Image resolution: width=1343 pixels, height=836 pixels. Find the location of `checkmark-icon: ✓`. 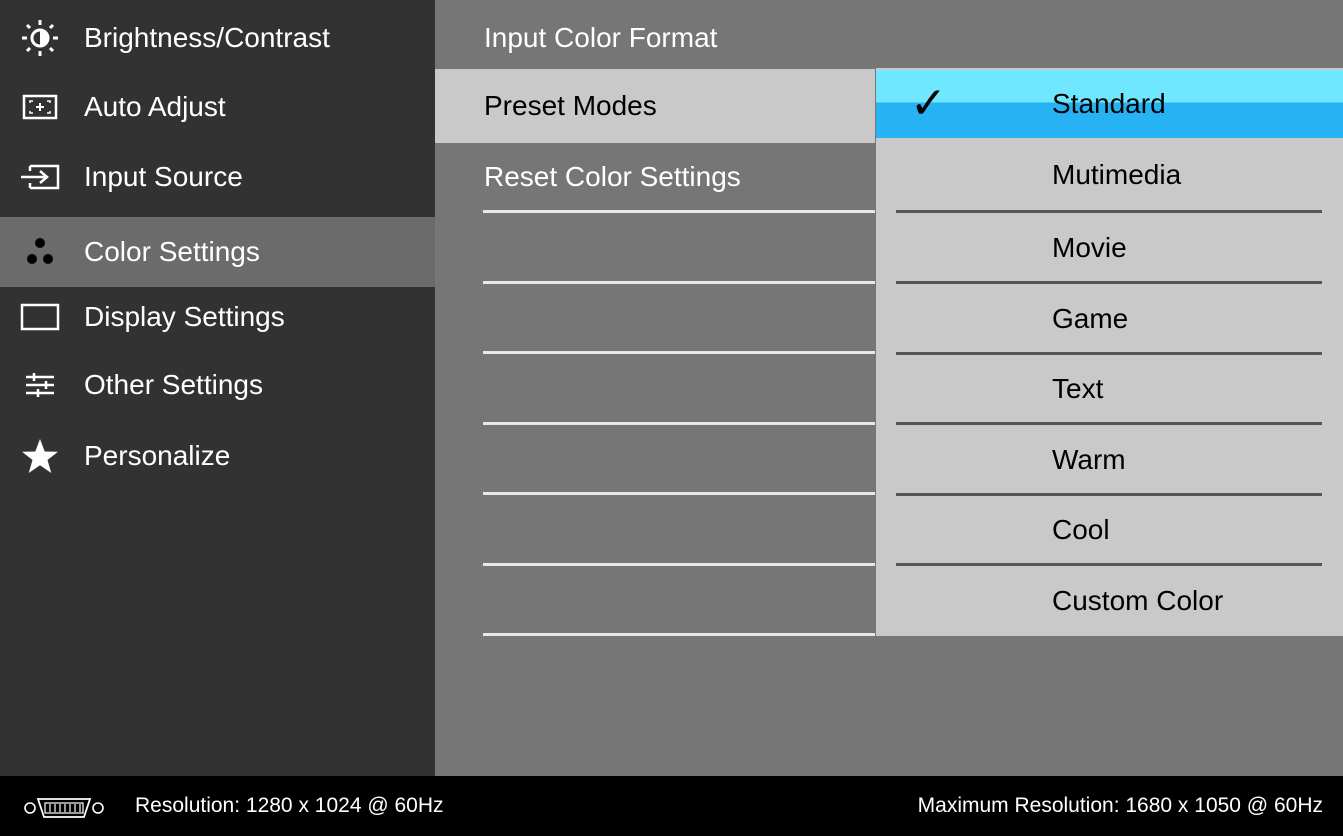

checkmark-icon: ✓ is located at coordinates (928, 103).